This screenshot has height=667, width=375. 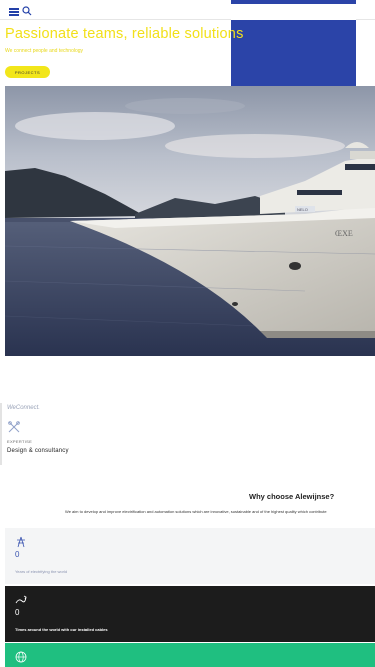 What do you see at coordinates (21, 657) in the screenshot?
I see `globe-icon` at bounding box center [21, 657].